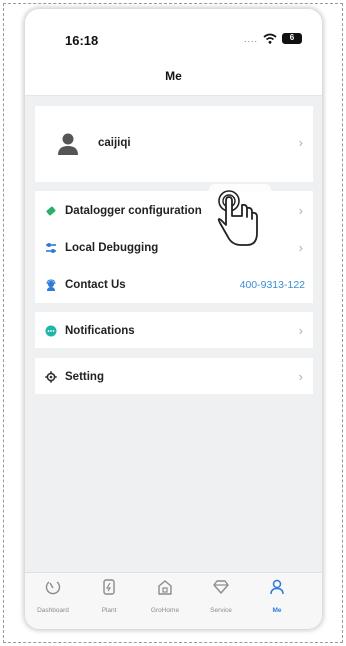 The height and width of the screenshot is (646, 346). Describe the element at coordinates (237, 218) in the screenshot. I see `tap-hand-cursor-icon` at that location.